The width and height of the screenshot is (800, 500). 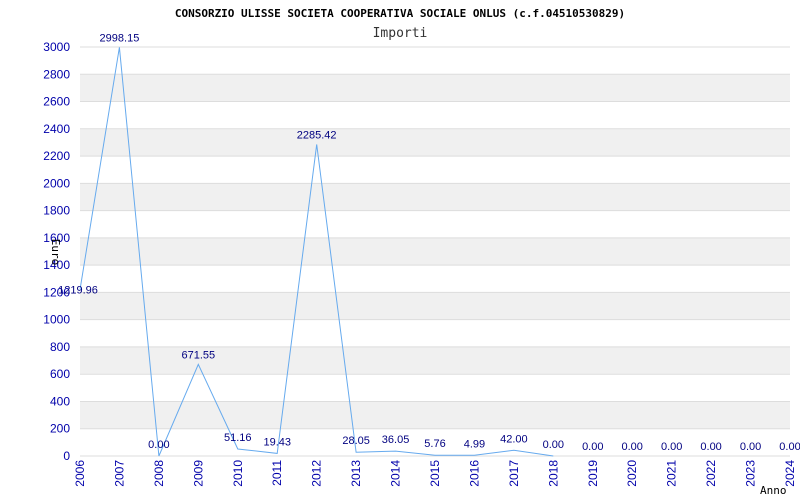 What do you see at coordinates (60, 401) in the screenshot?
I see `y-tick-label: 400` at bounding box center [60, 401].